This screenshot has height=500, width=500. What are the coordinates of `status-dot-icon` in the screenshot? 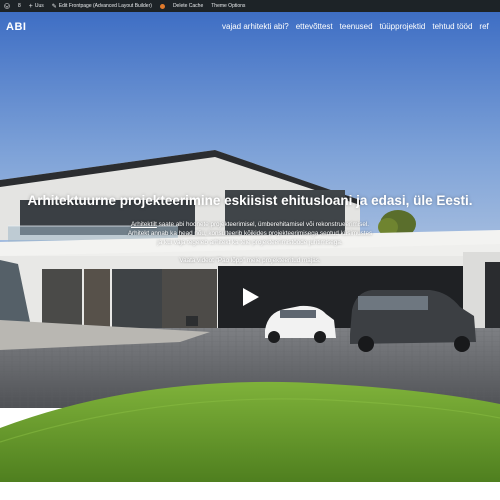 It's located at (162, 6).